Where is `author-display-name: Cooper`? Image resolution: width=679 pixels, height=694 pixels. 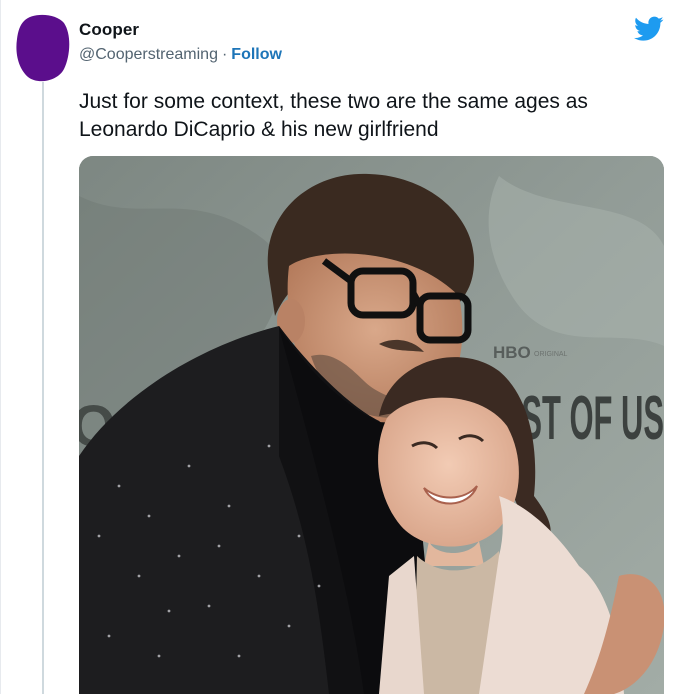
author-display-name: Cooper is located at coordinates (109, 30).